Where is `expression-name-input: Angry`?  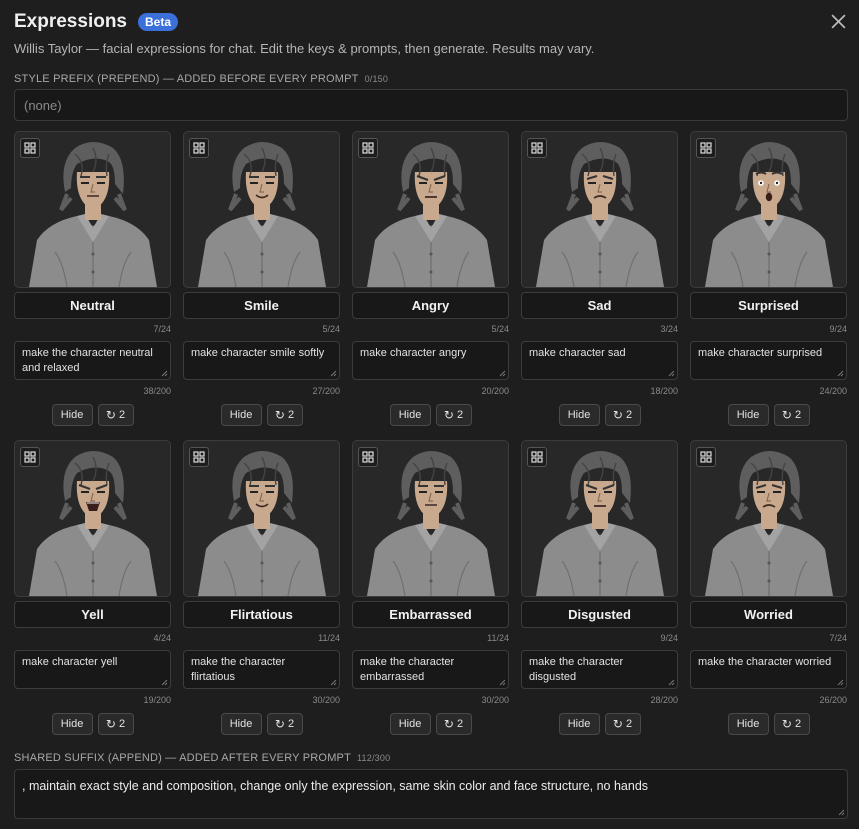 expression-name-input: Angry is located at coordinates (430, 305).